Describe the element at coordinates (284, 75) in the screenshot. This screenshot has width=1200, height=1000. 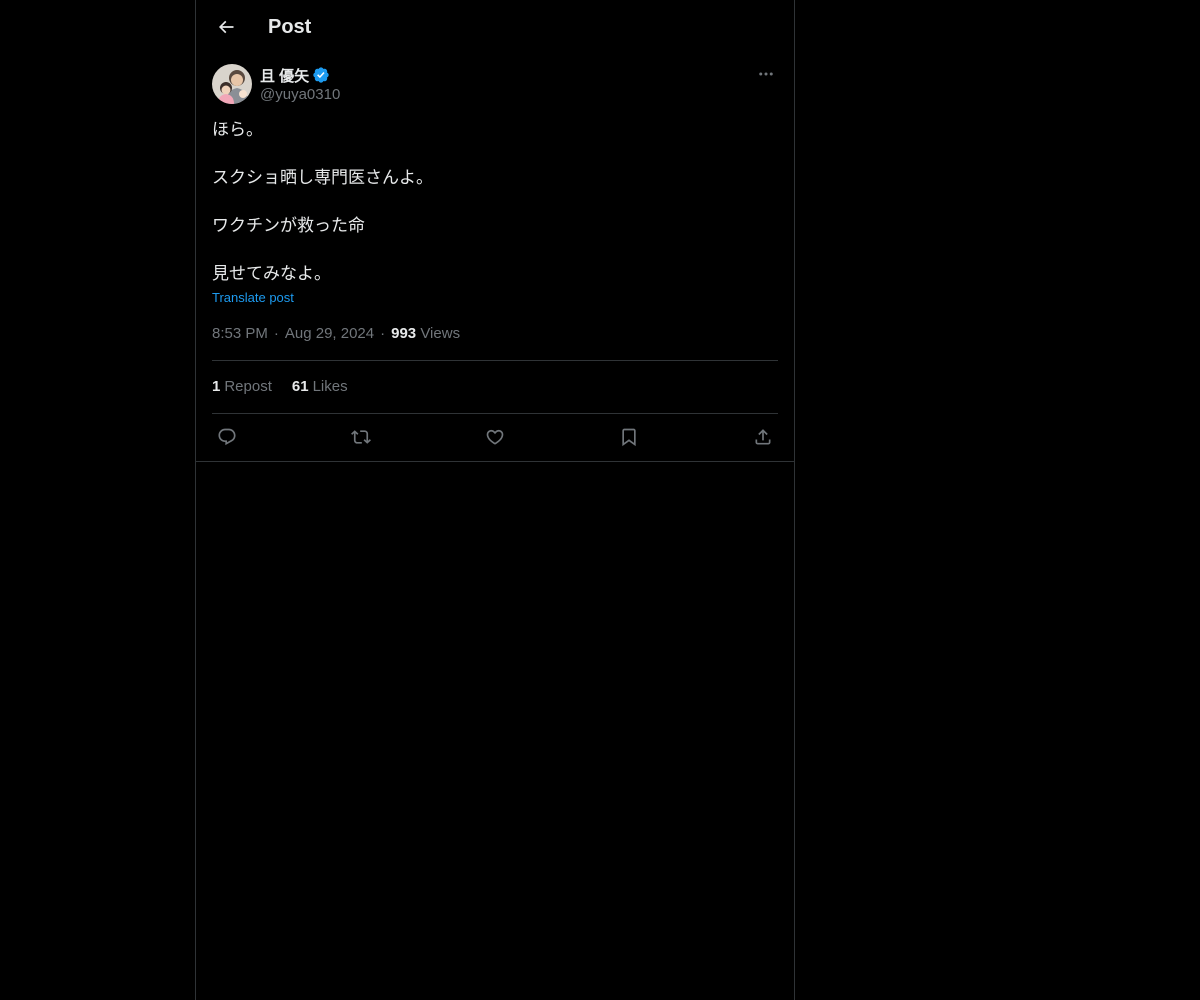
I see `display-name: 且 優矢` at that location.